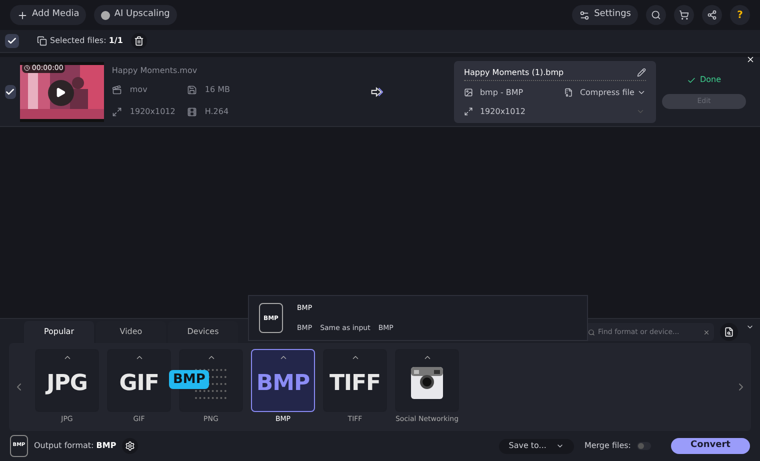 The image size is (760, 461). Describe the element at coordinates (750, 327) in the screenshot. I see `collapse-icon` at that location.